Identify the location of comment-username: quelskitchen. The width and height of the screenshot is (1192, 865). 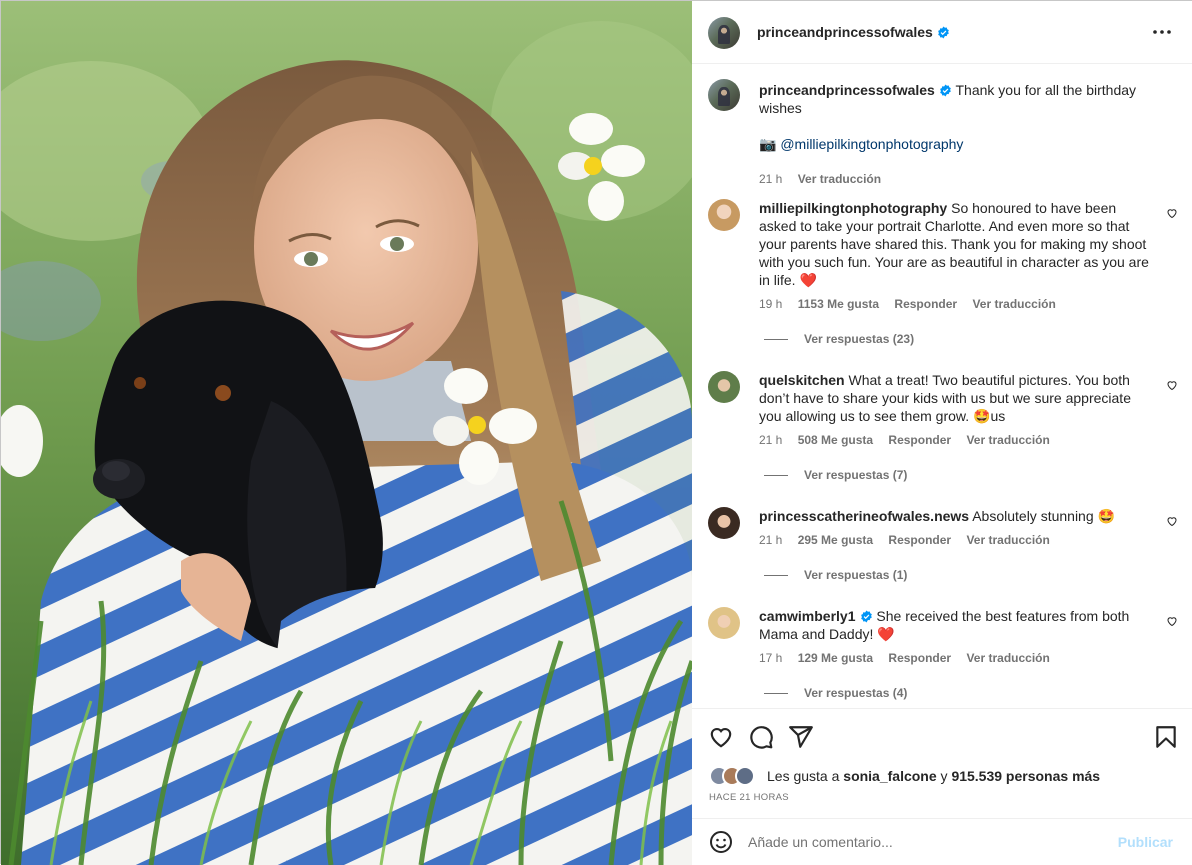
(802, 380).